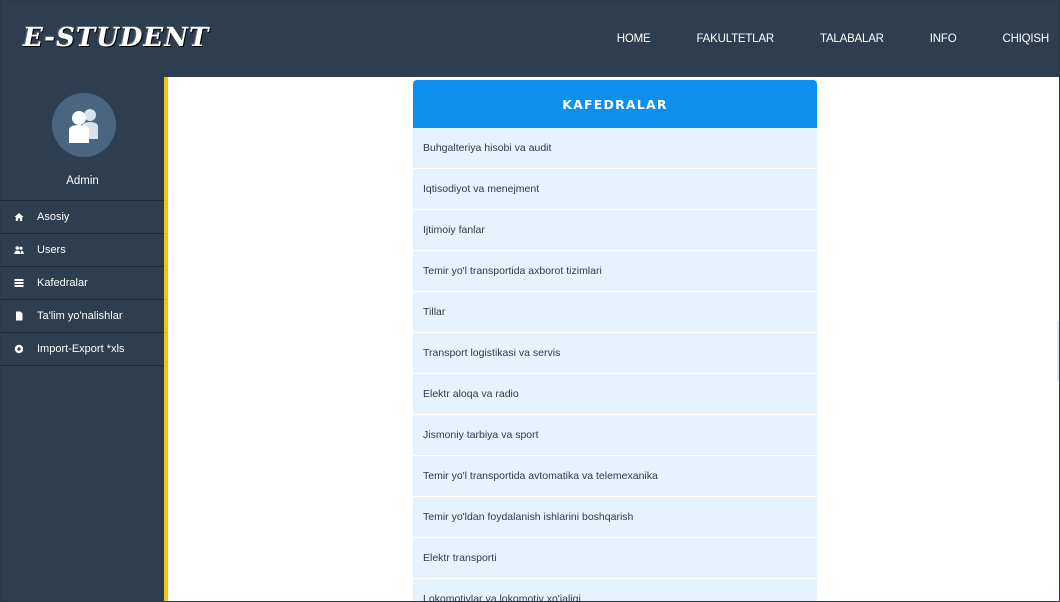  I want to click on user-group-icon, so click(84, 125).